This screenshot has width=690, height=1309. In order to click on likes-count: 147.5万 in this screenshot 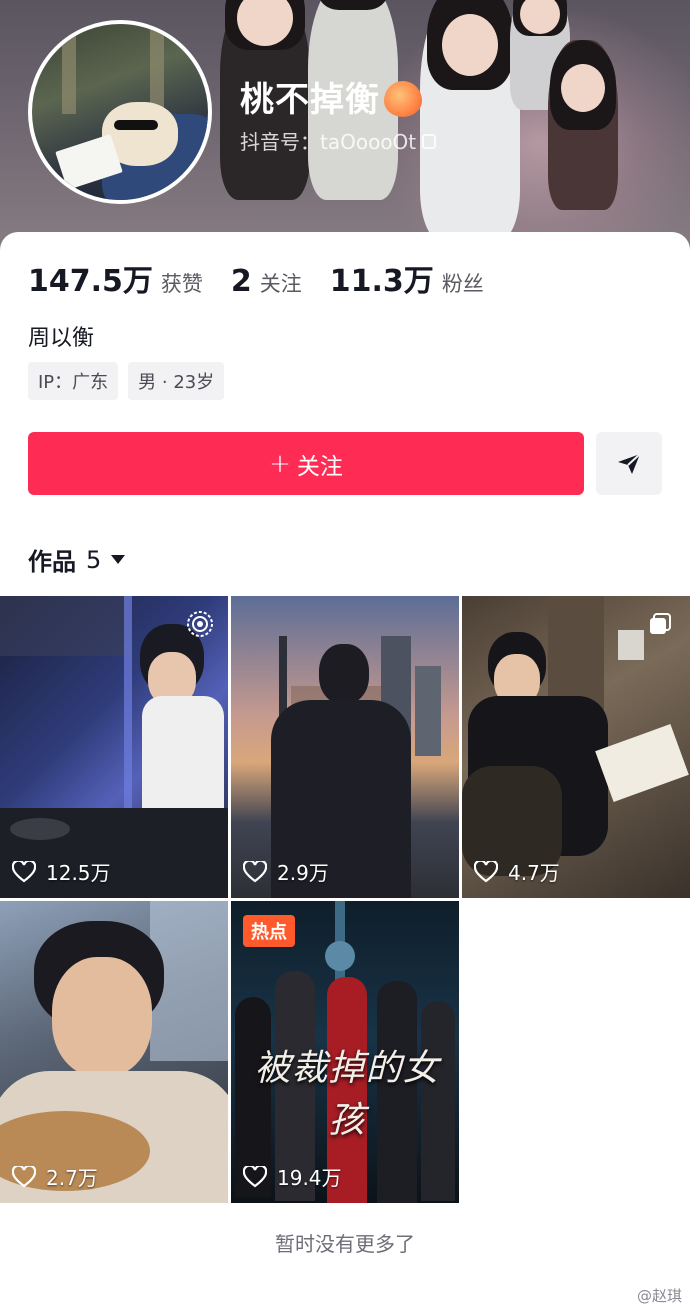, I will do `click(90, 278)`.